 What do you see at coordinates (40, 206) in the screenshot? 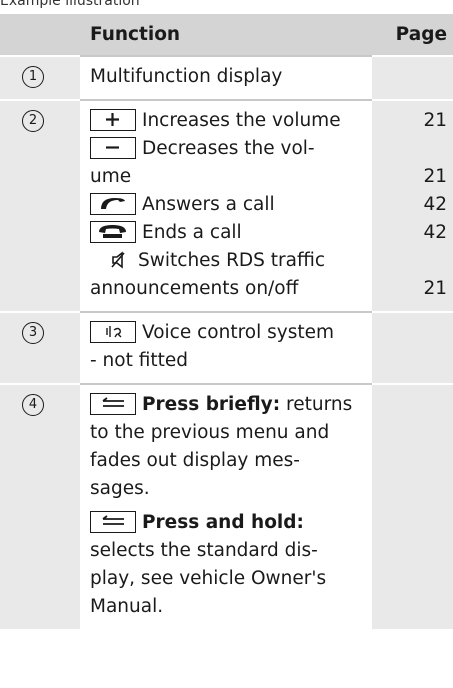
I see `row-number-cell: 2` at bounding box center [40, 206].